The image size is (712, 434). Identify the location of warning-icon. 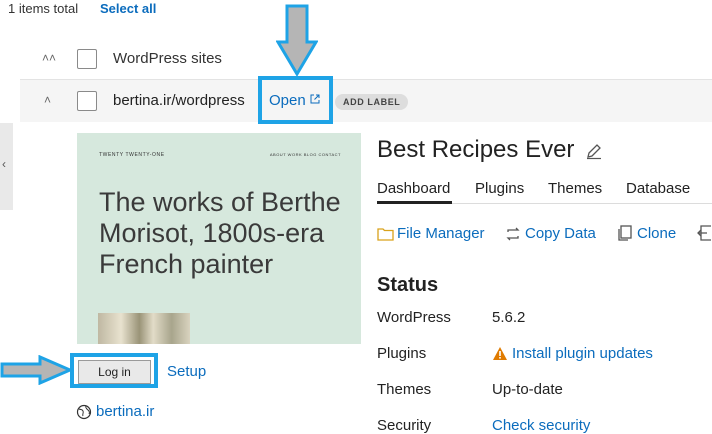
(500, 353).